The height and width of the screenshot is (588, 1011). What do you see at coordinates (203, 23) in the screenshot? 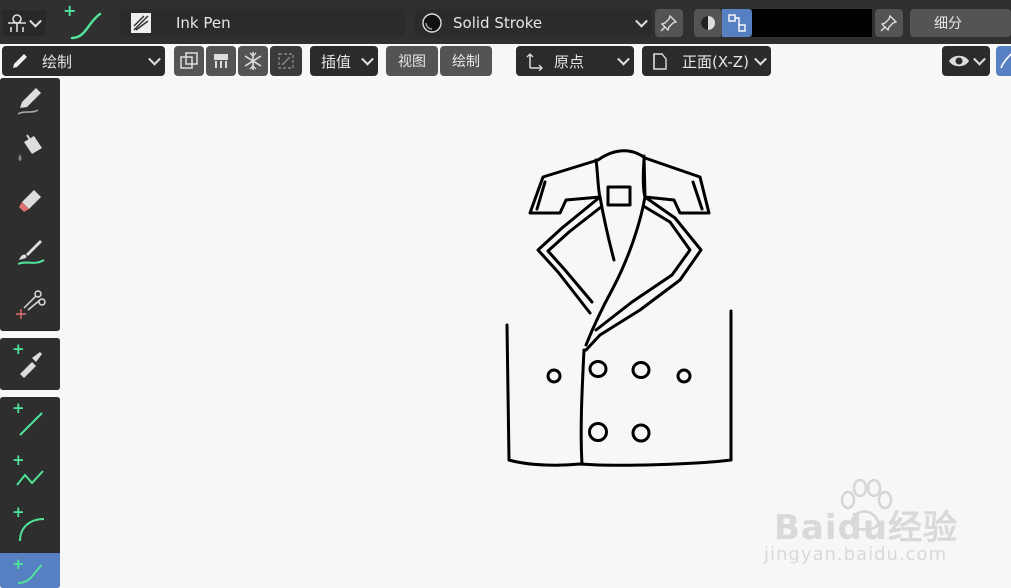
I see `brush-name: Ink Pen` at bounding box center [203, 23].